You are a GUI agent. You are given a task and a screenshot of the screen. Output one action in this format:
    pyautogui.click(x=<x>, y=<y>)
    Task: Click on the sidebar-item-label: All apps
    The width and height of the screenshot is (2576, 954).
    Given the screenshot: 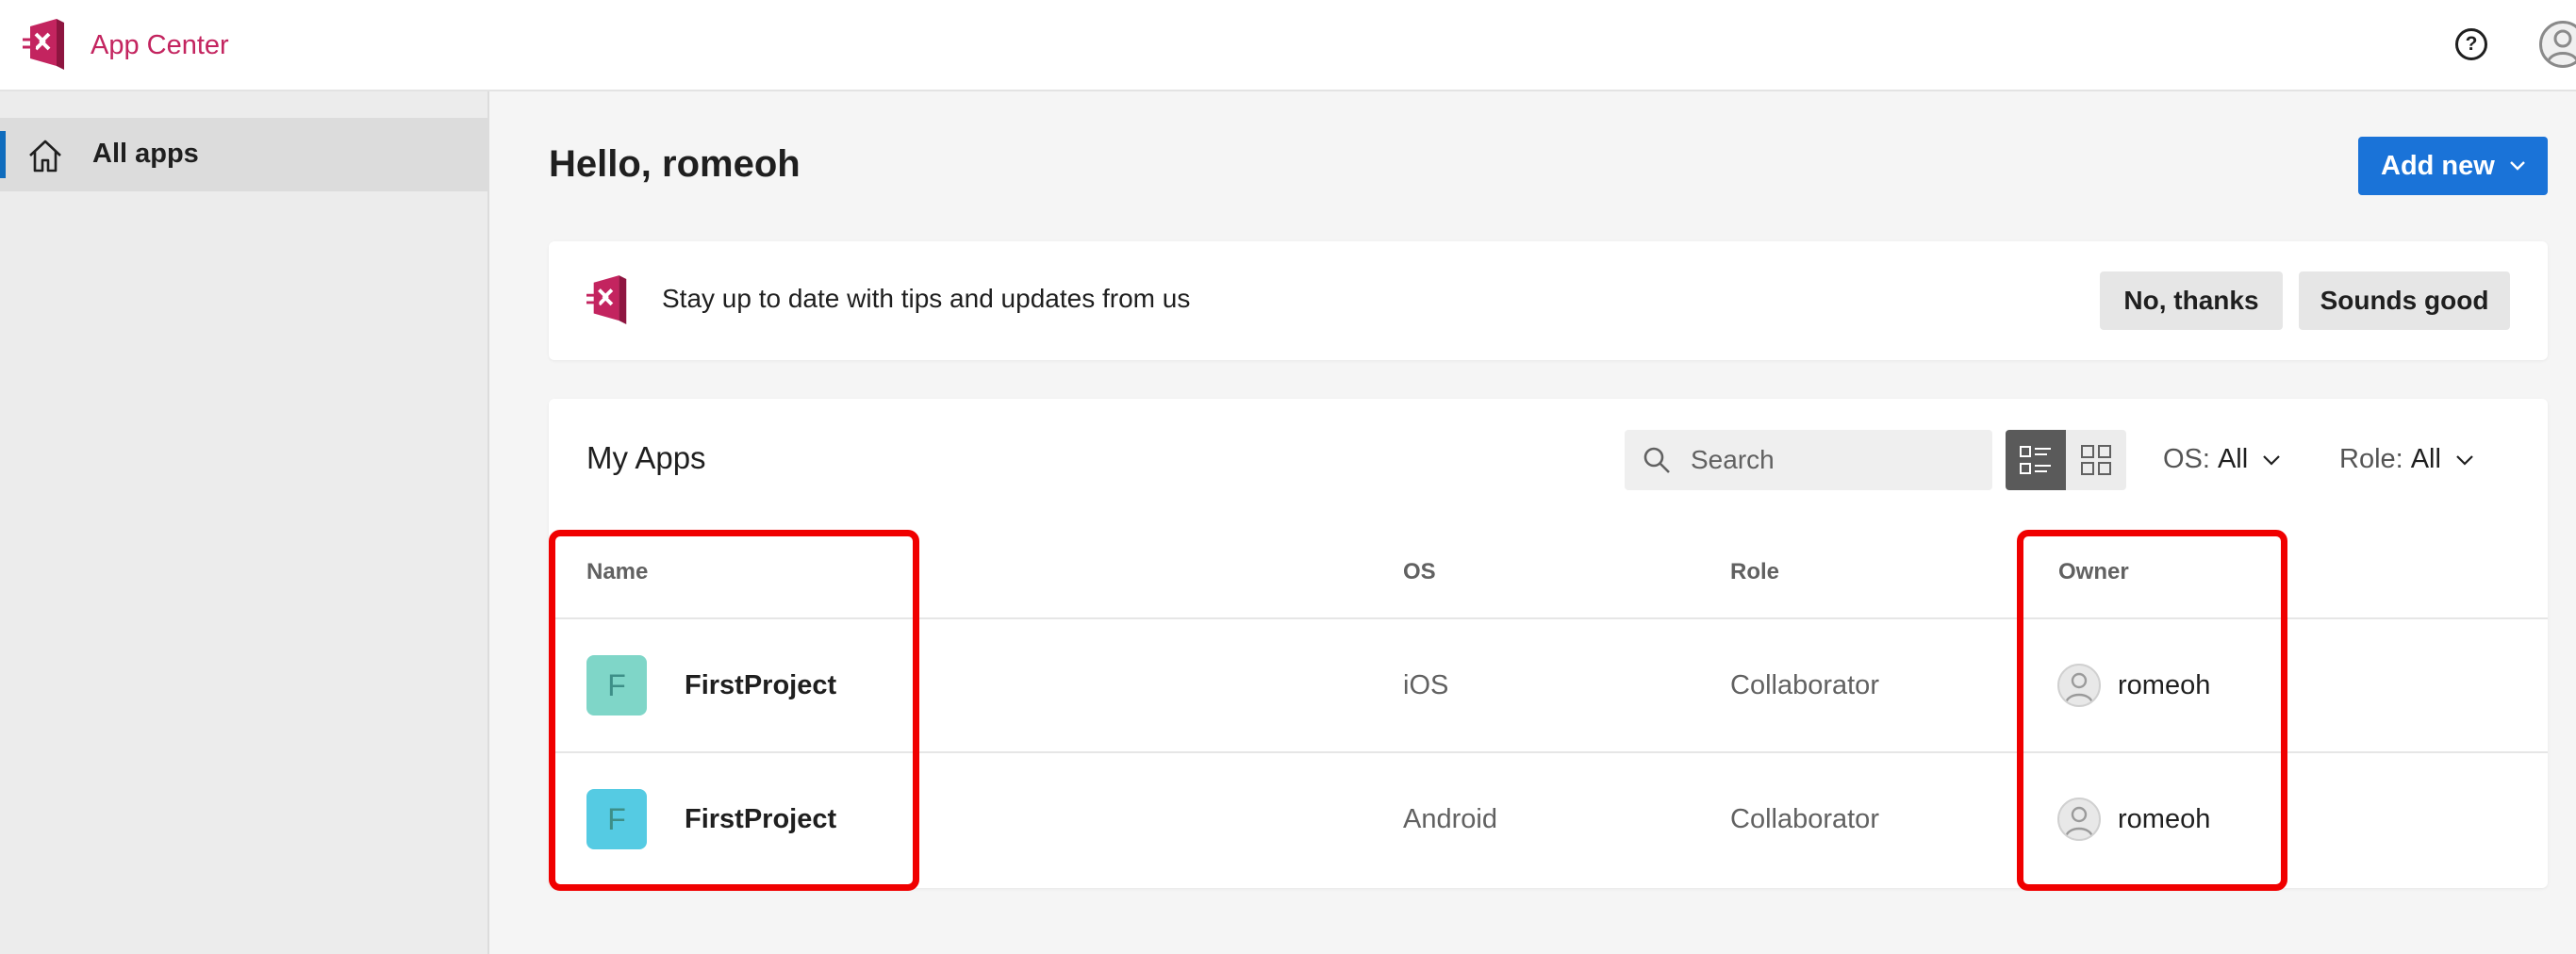 What is the action you would take?
    pyautogui.click(x=145, y=154)
    